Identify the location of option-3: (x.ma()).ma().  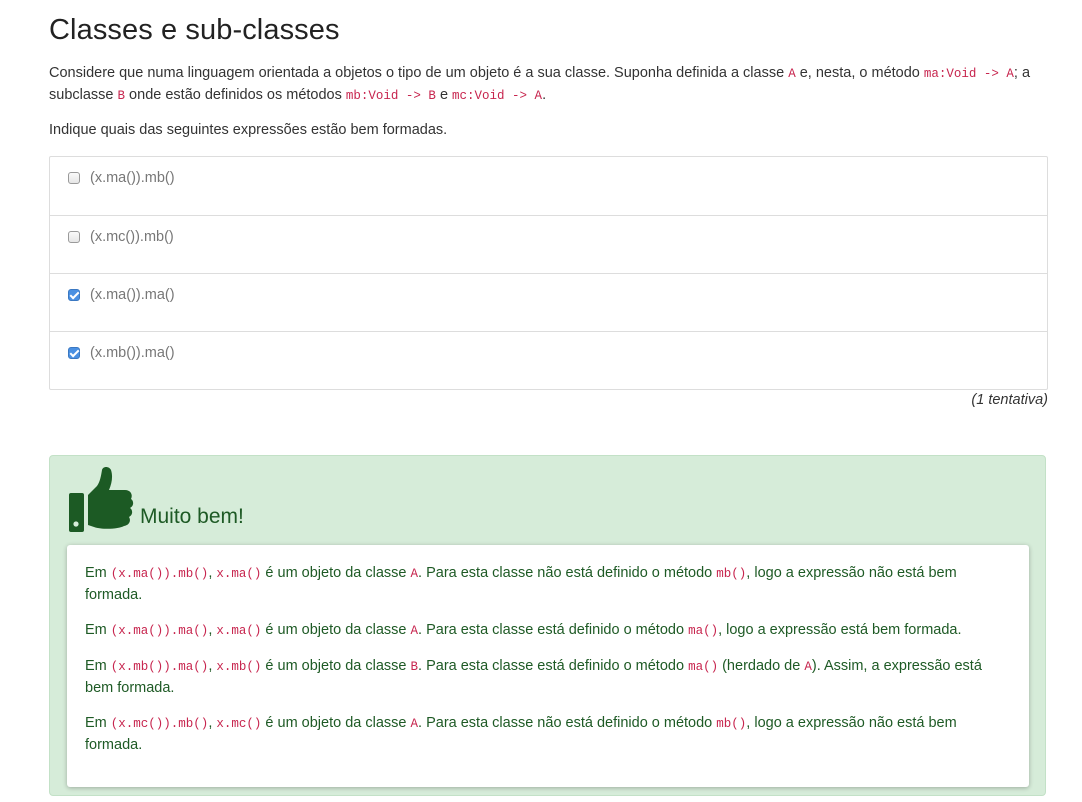
(548, 302).